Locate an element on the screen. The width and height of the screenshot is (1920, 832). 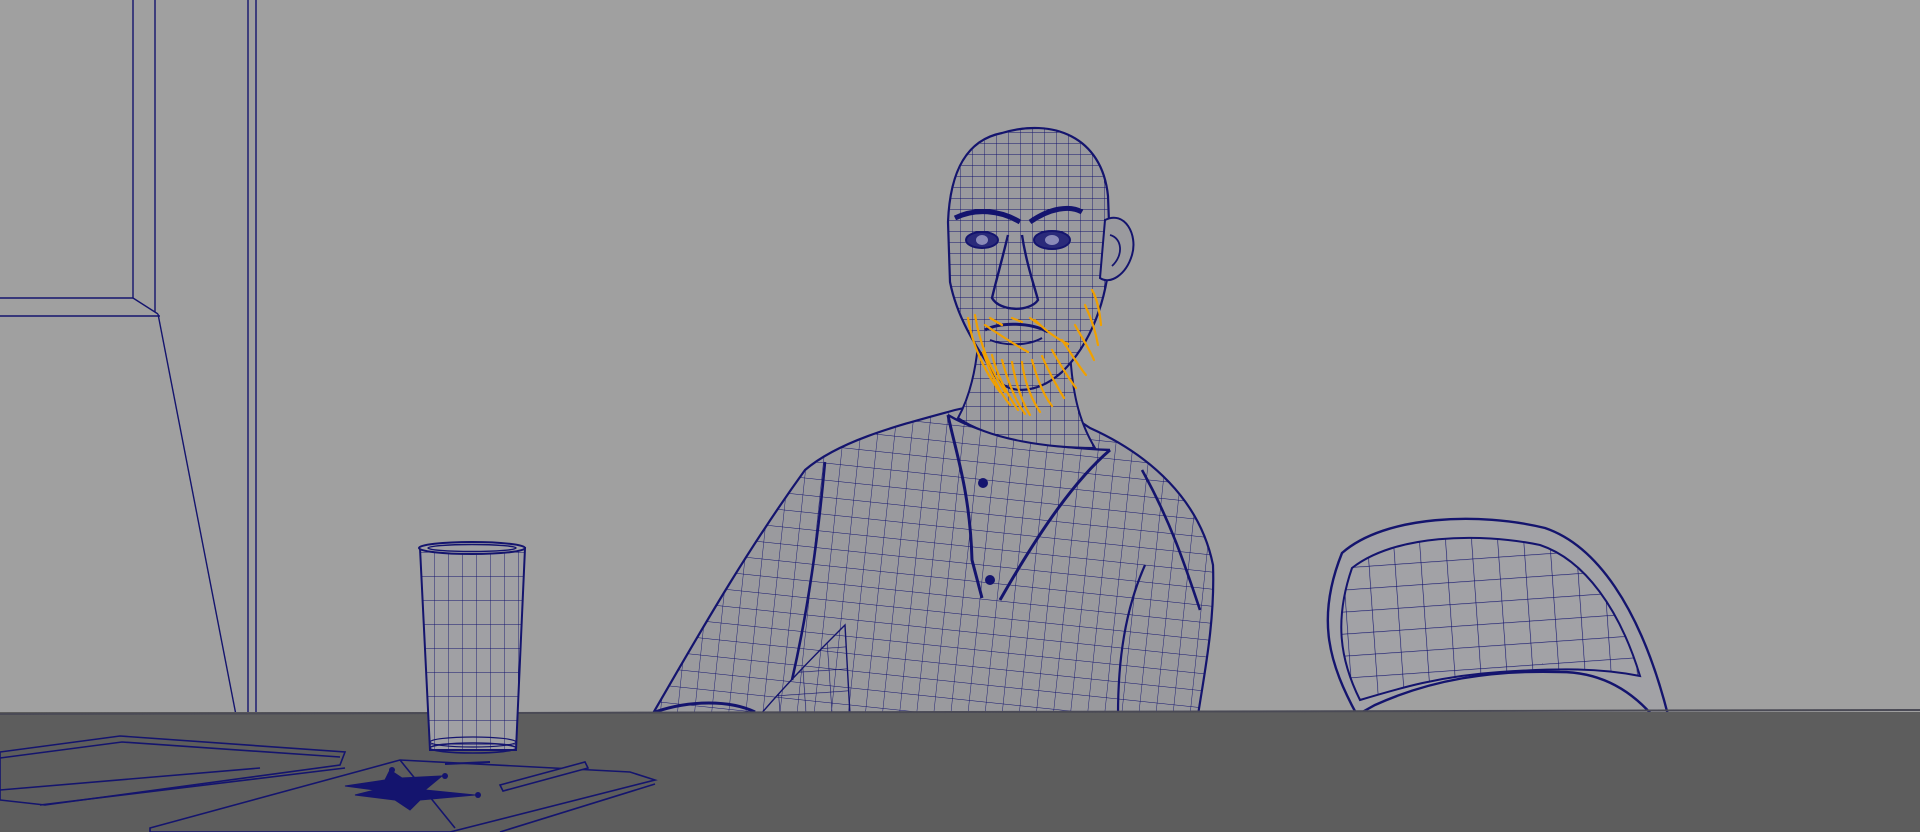
character-bald-man is located at coordinates (932, 559).